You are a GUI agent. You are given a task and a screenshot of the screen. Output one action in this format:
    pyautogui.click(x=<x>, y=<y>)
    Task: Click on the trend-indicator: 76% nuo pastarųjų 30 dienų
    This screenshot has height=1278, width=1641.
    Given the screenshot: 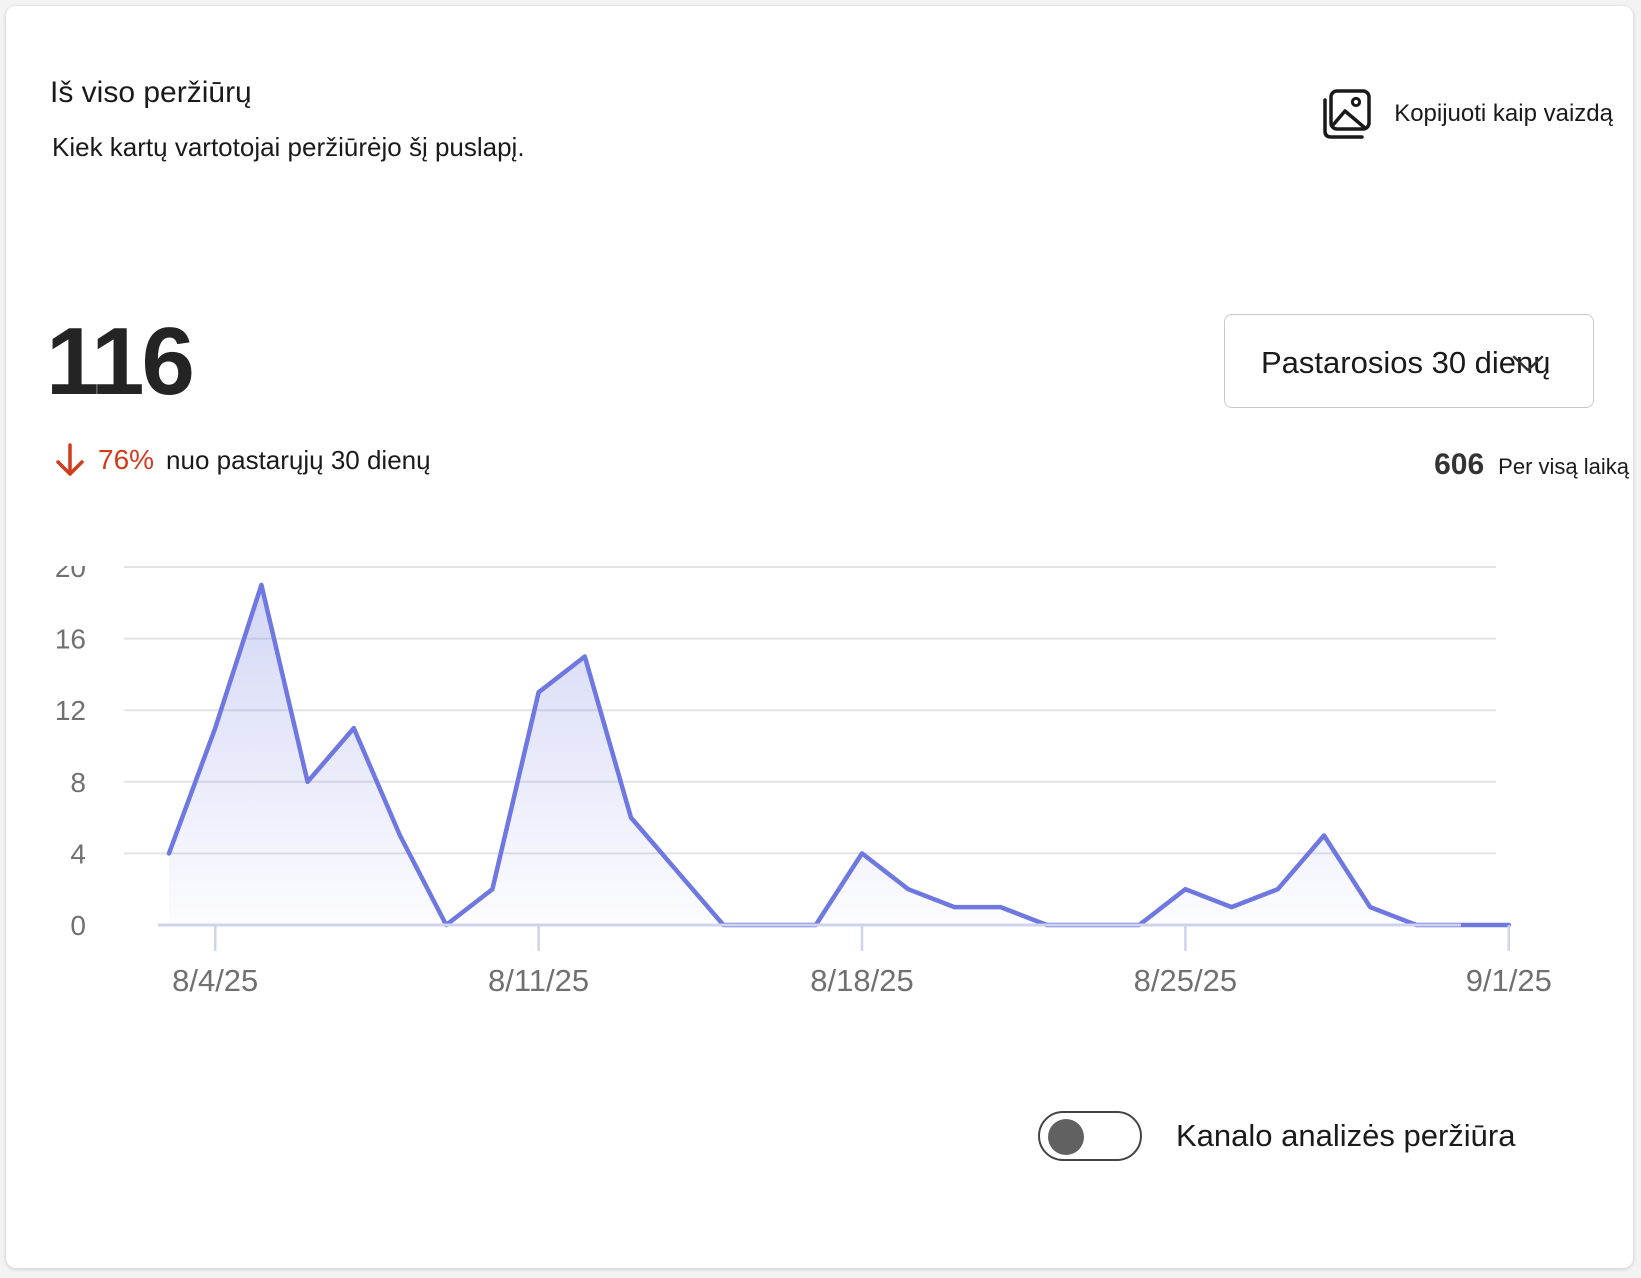 What is the action you would take?
    pyautogui.click(x=242, y=460)
    